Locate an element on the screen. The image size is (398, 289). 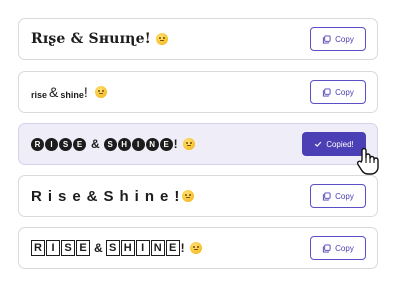
style-row: R I S E & S H I N E ! Copy is located at coordinates (198, 248).